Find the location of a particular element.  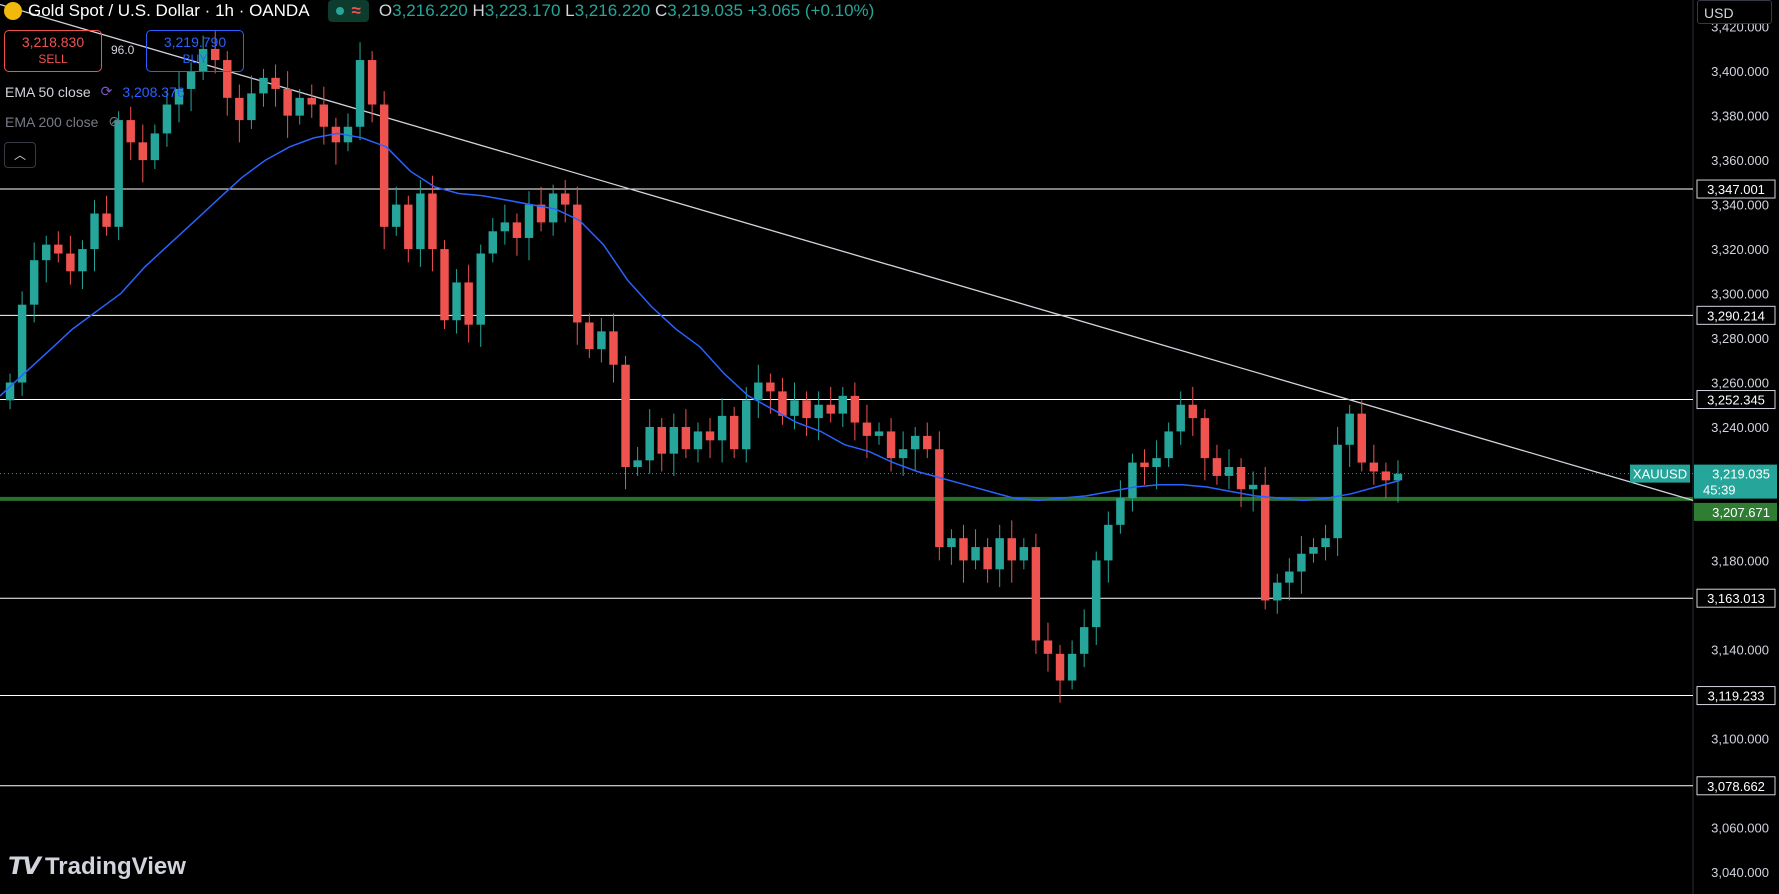

symbol-tag-label: XAUUSD is located at coordinates (1660, 474).